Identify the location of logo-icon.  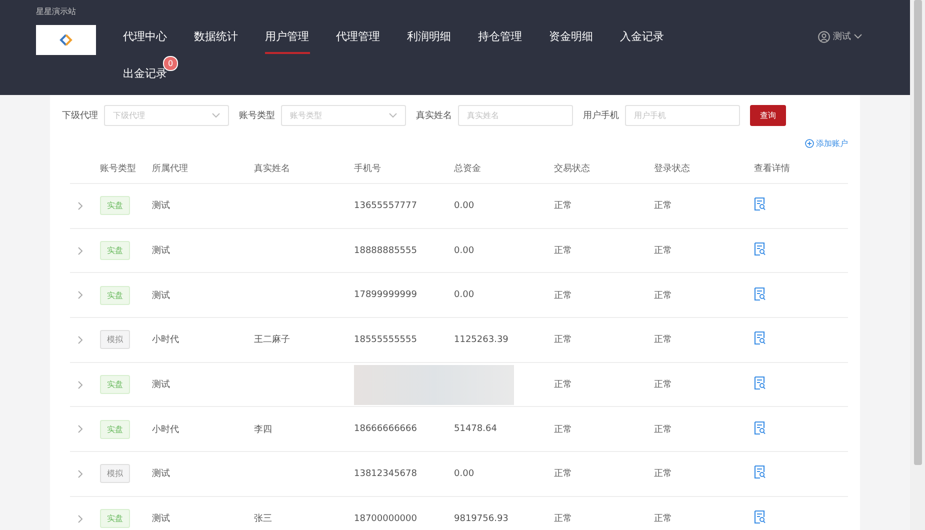
(66, 40).